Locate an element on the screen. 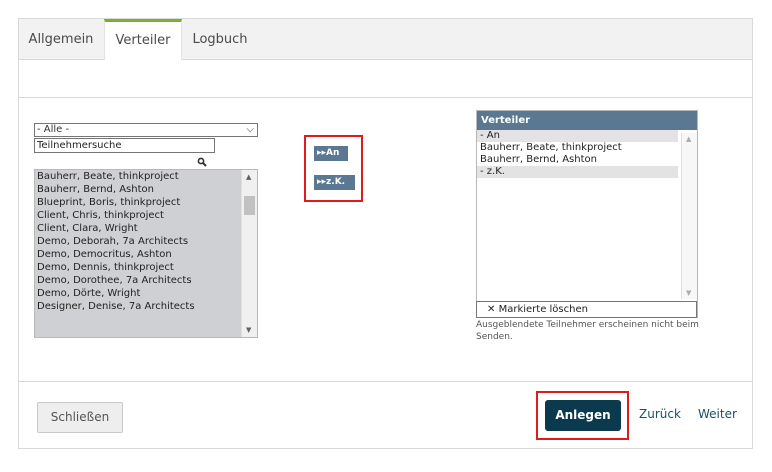 The image size is (772, 472). participant-search-input is located at coordinates (124, 145).